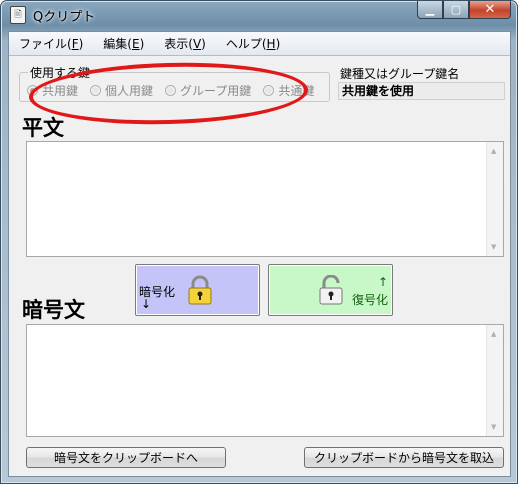  What do you see at coordinates (53, 310) in the screenshot?
I see `ciphertext-label: 暗号文` at bounding box center [53, 310].